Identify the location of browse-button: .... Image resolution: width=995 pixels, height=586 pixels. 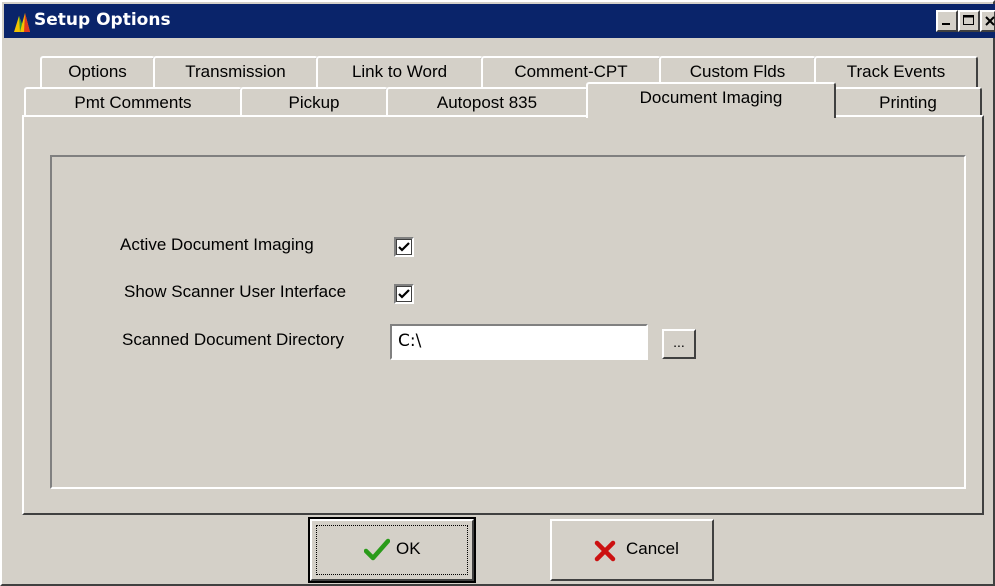
(679, 344).